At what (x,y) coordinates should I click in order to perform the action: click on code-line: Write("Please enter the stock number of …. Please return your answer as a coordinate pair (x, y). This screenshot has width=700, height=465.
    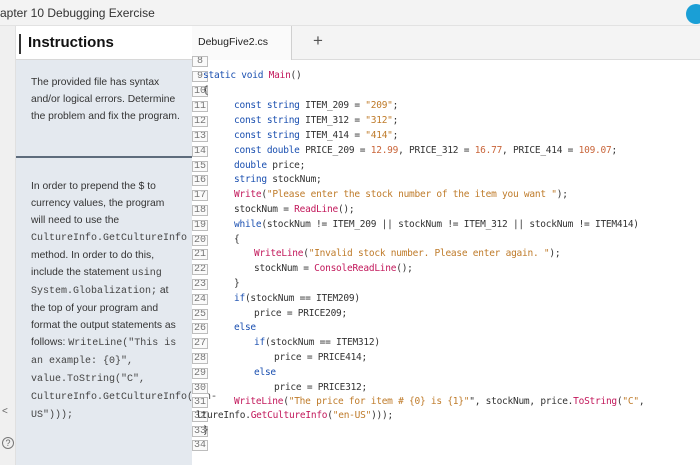
    Looking at the image, I should click on (401, 194).